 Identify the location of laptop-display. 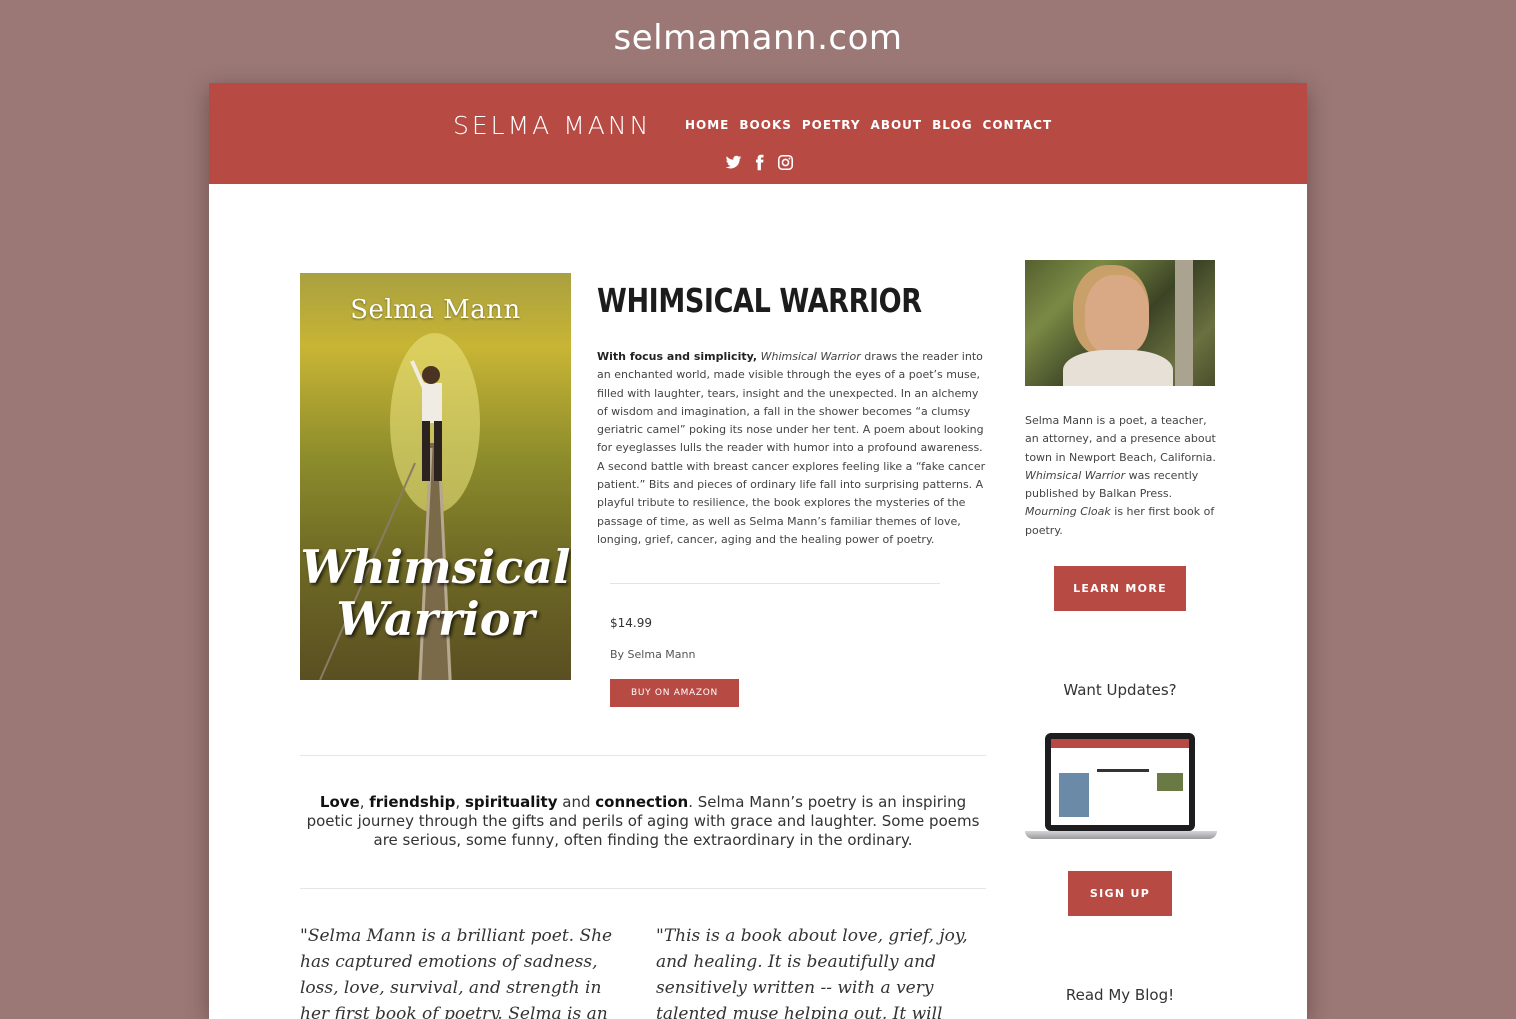
(1120, 782).